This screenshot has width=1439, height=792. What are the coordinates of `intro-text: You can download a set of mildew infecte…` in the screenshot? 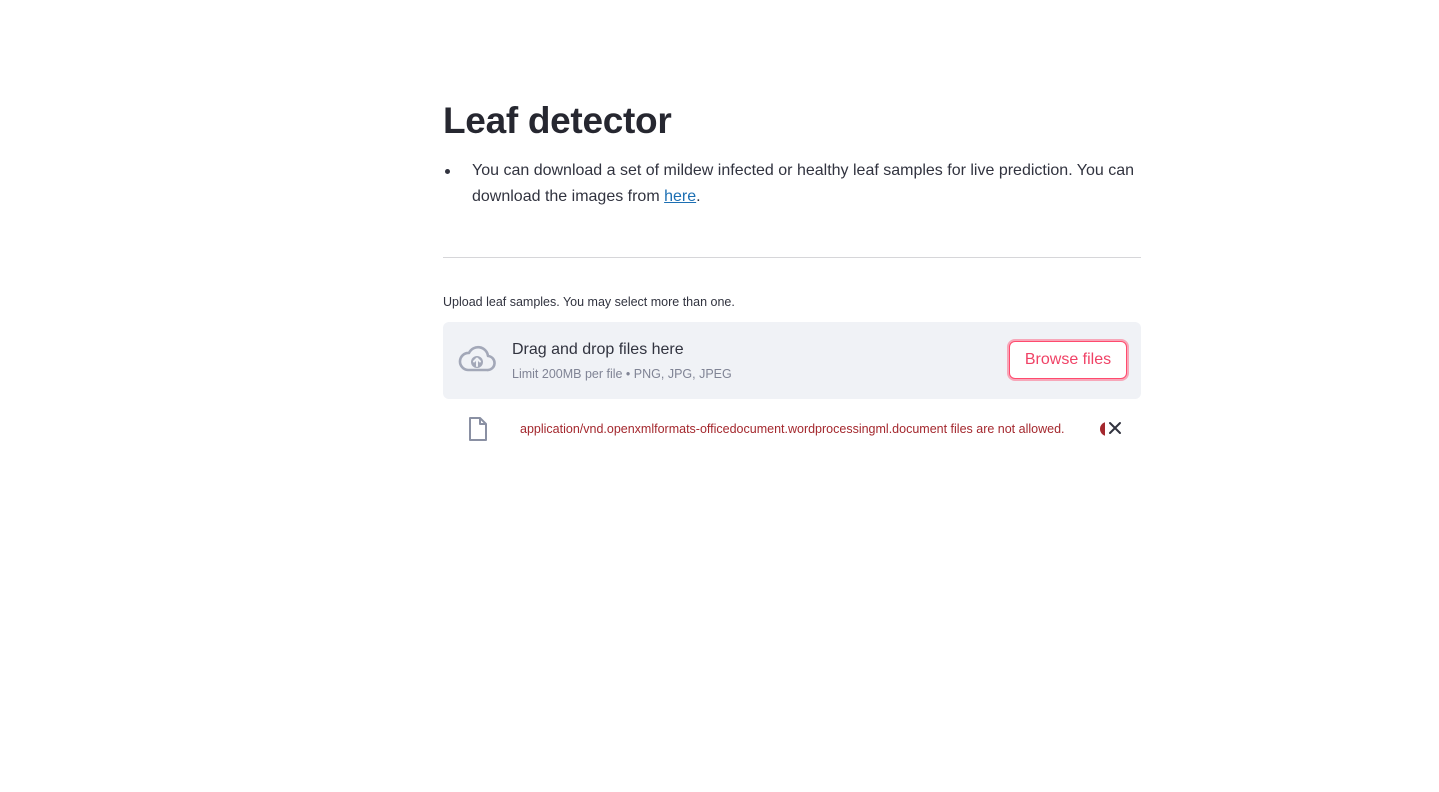 It's located at (803, 183).